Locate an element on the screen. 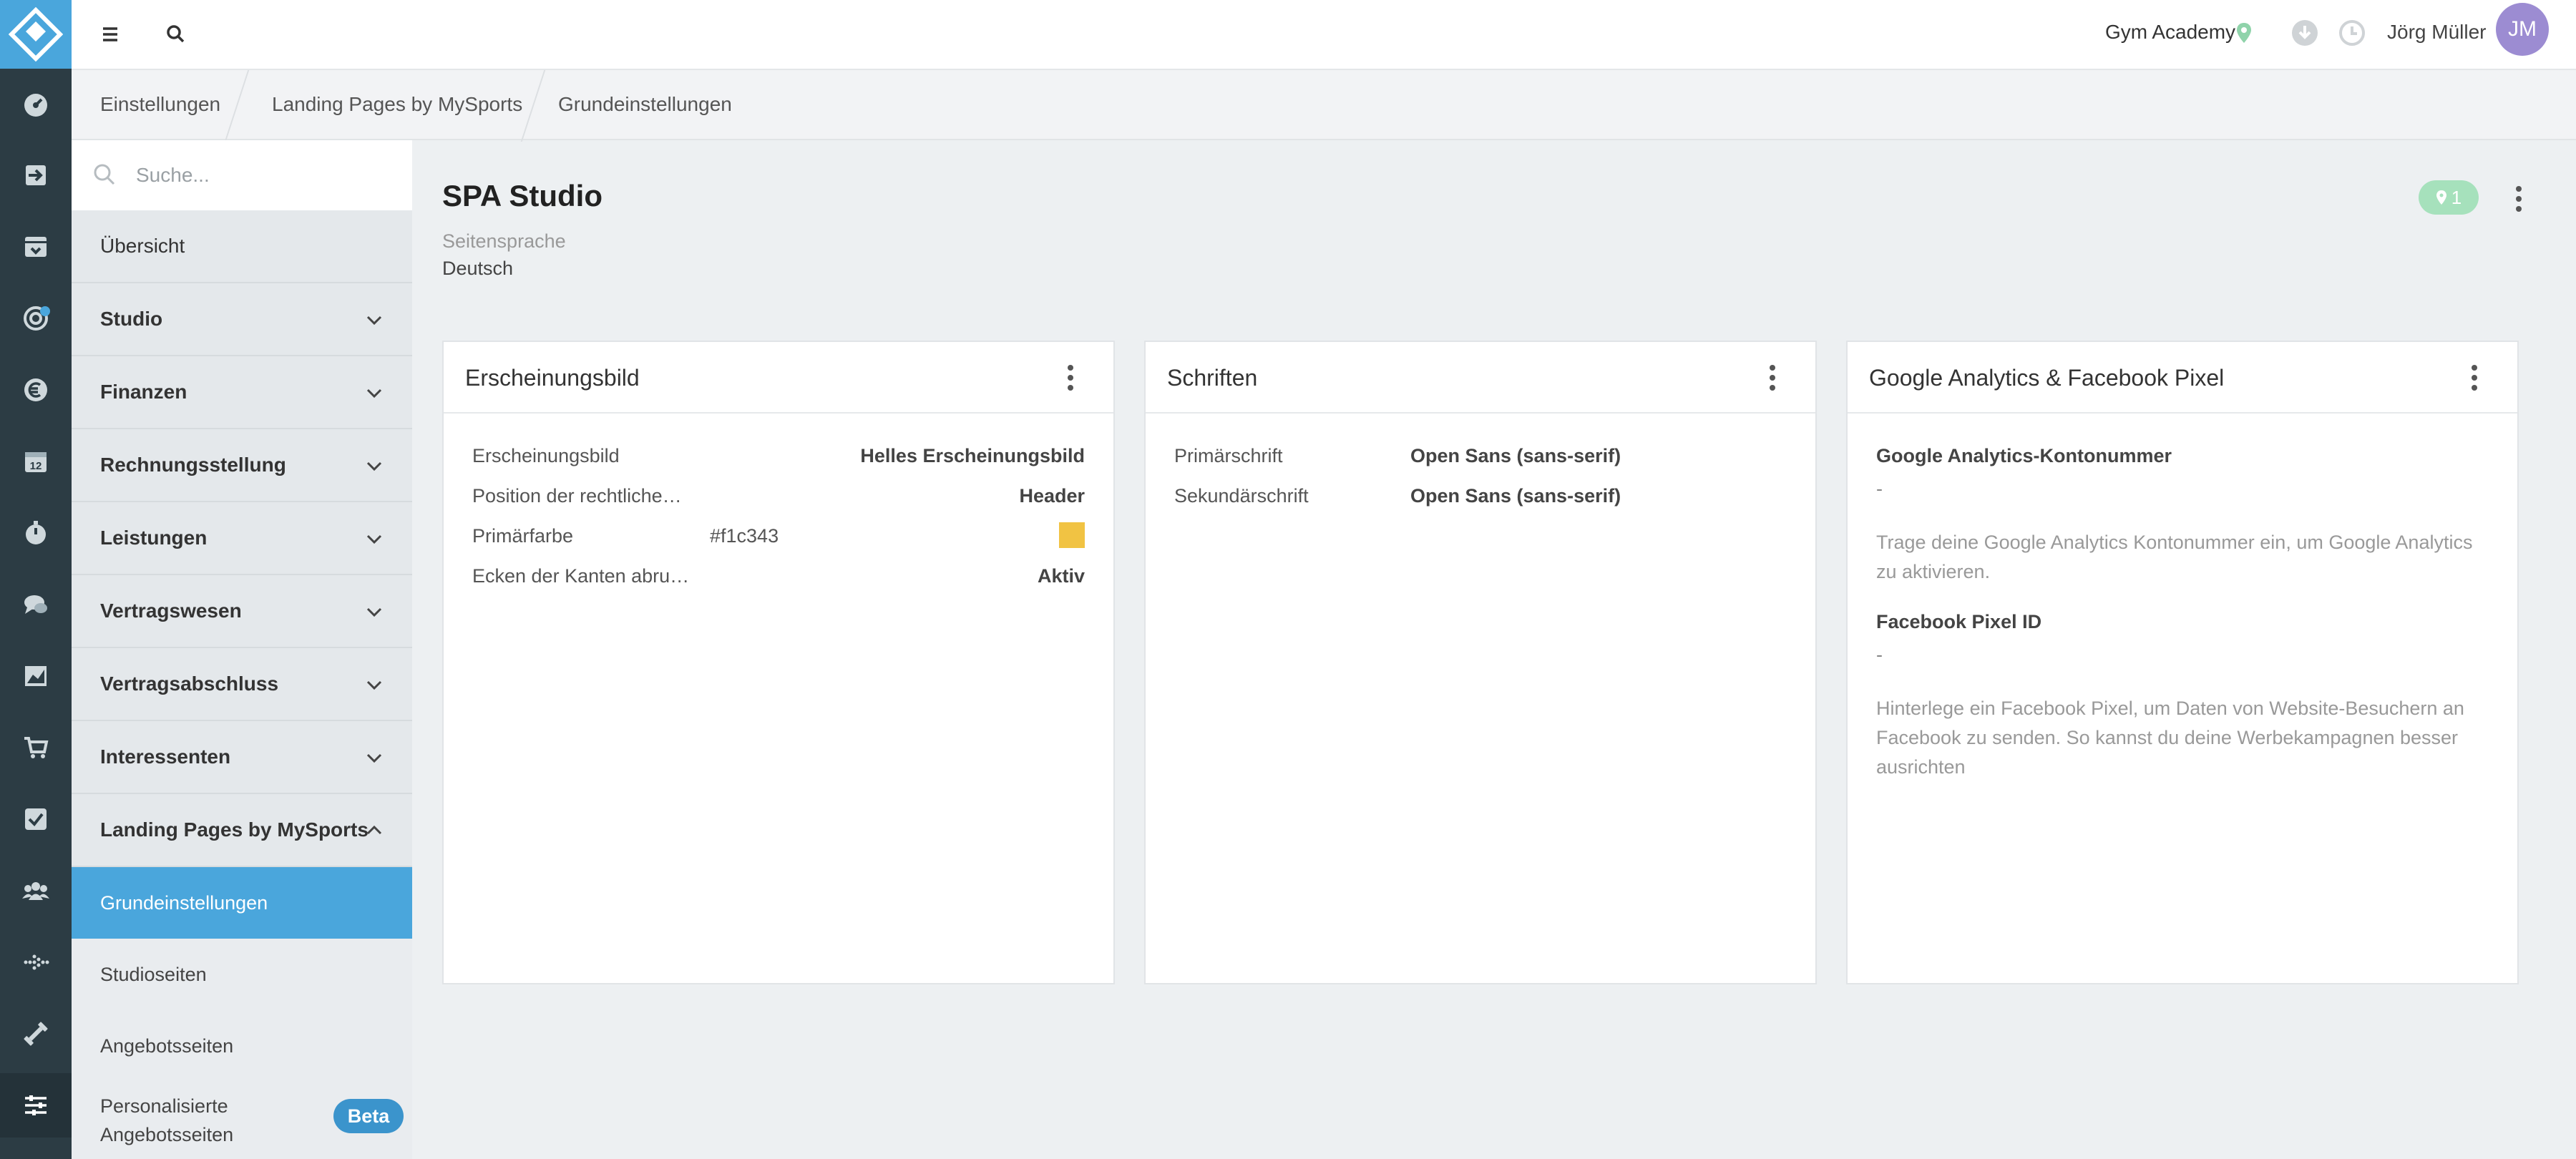 The width and height of the screenshot is (2576, 1159). page-title: SPA Studio is located at coordinates (522, 196).